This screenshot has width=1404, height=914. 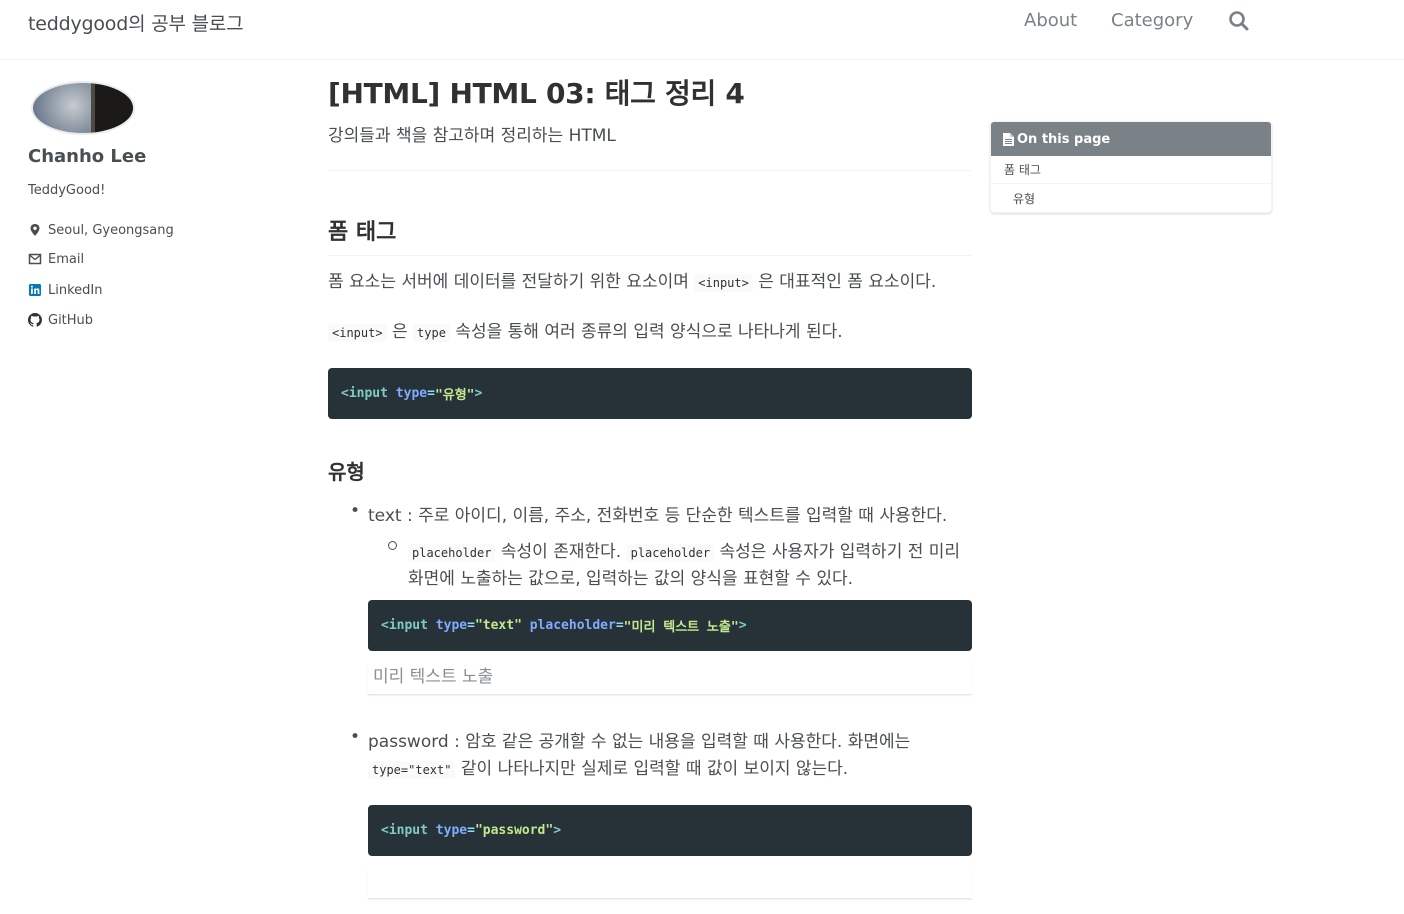 I want to click on toc-item-label: 유형, so click(x=1024, y=198).